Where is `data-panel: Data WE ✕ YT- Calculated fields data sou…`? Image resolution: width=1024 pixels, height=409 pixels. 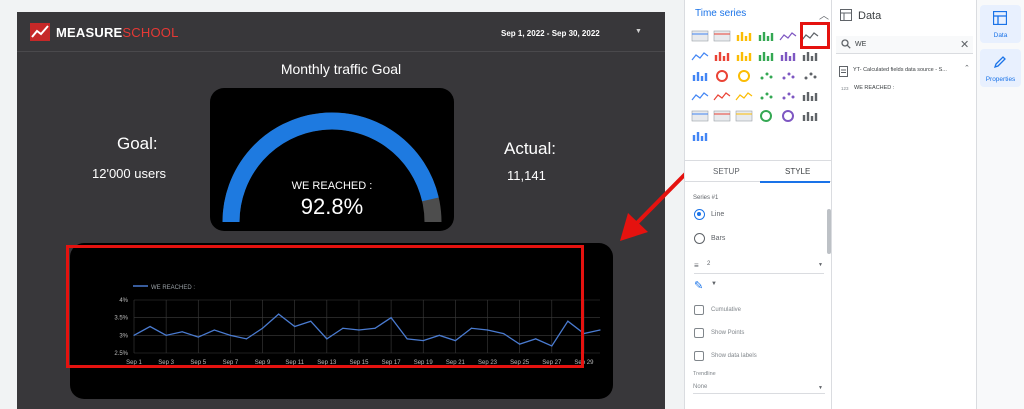 data-panel: Data WE ✕ YT- Calculated fields data sou… is located at coordinates (904, 204).